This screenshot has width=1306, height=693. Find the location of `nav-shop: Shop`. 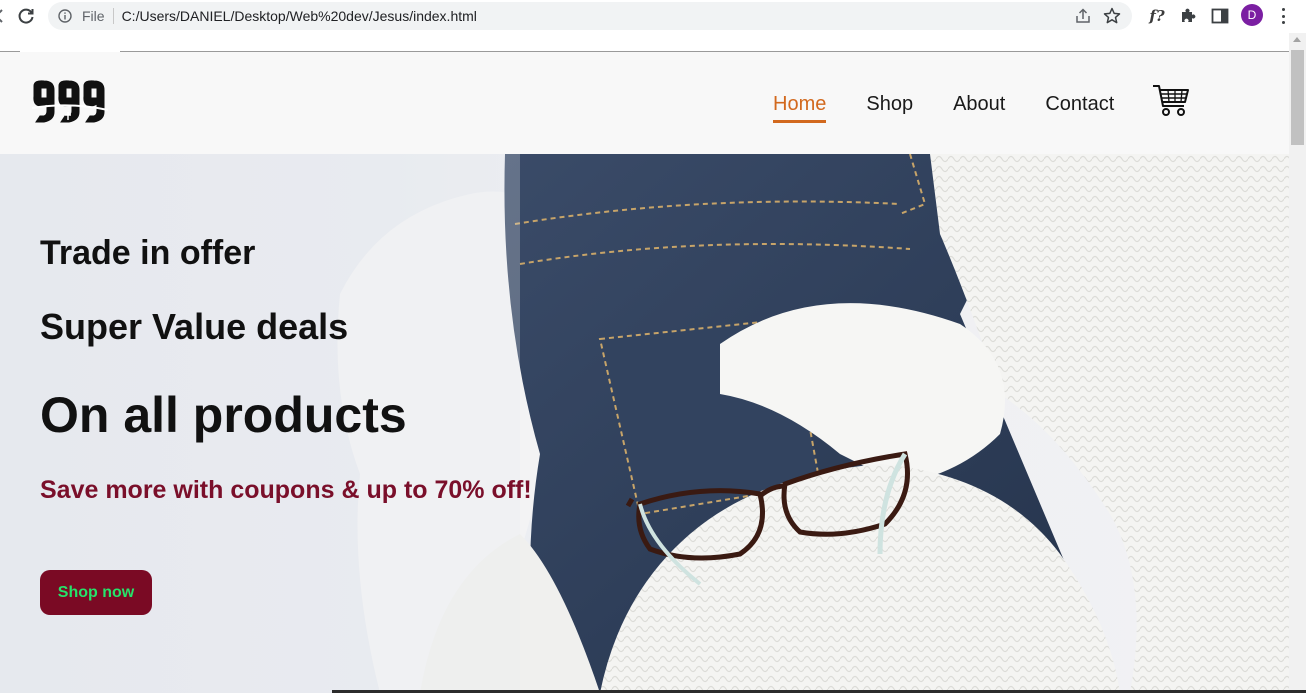

nav-shop: Shop is located at coordinates (889, 104).